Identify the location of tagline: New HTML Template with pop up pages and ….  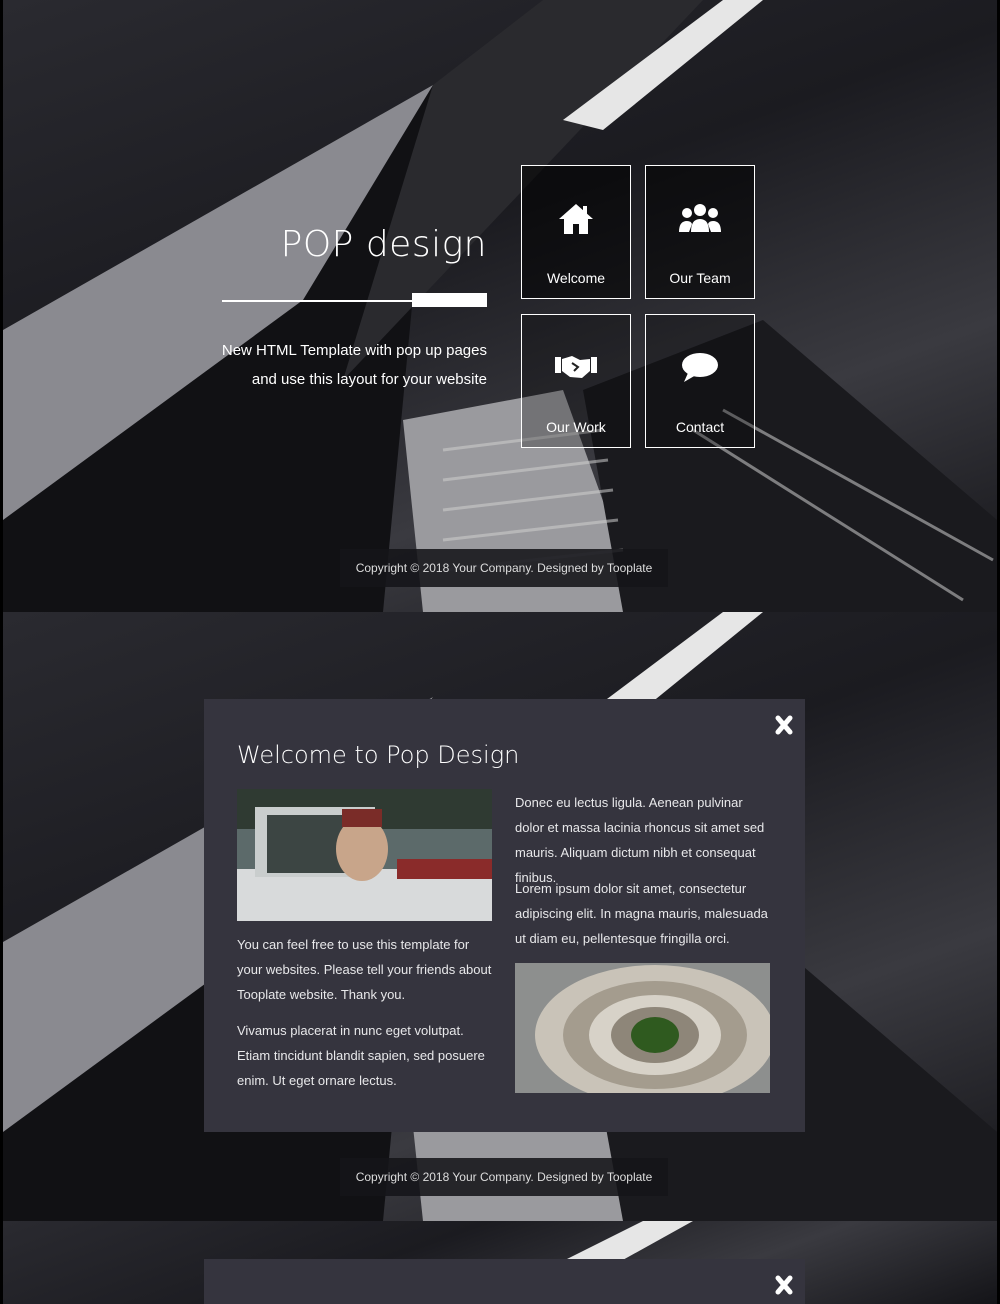
(337, 365).